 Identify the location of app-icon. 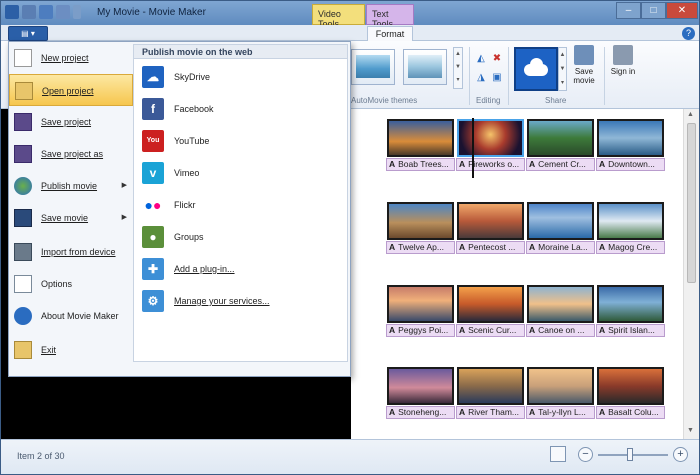
(12, 12).